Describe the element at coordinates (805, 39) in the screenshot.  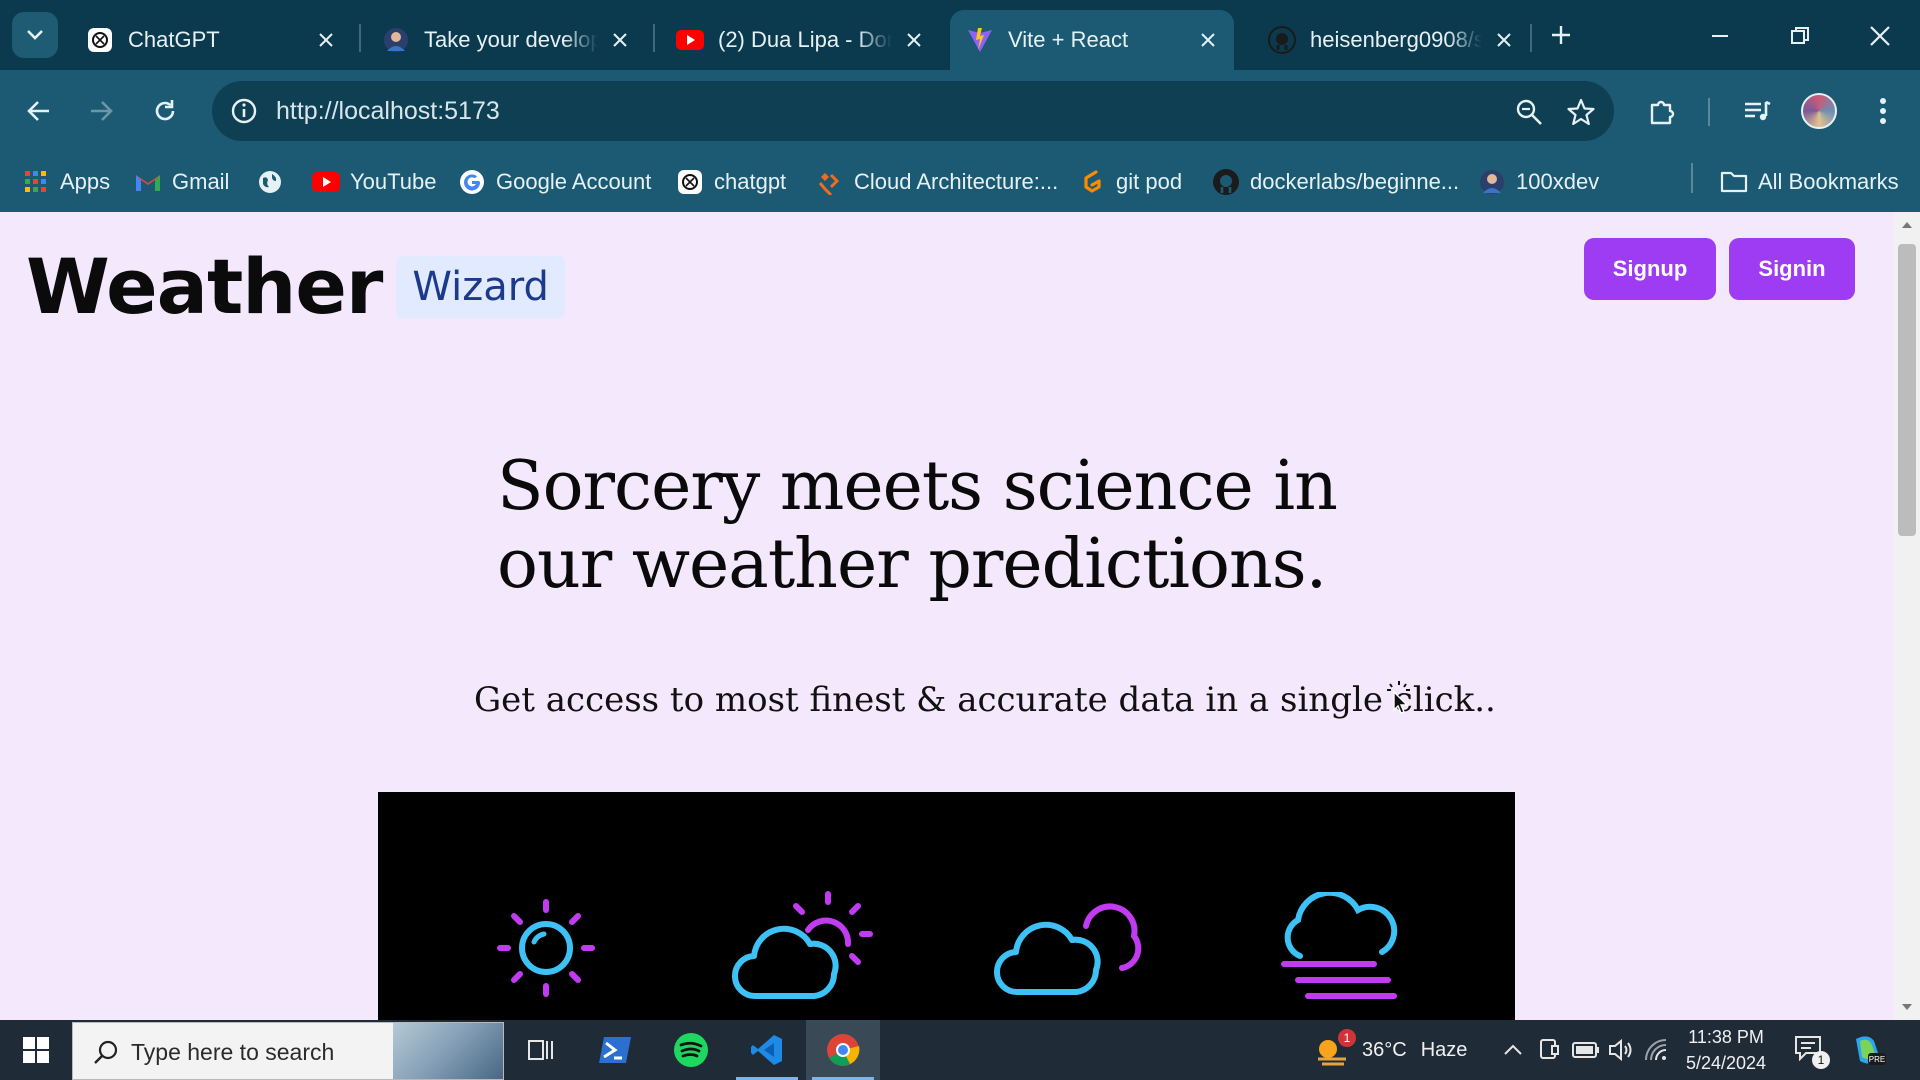
I see `tab-title: (2) Dua Lipa - Don` at that location.